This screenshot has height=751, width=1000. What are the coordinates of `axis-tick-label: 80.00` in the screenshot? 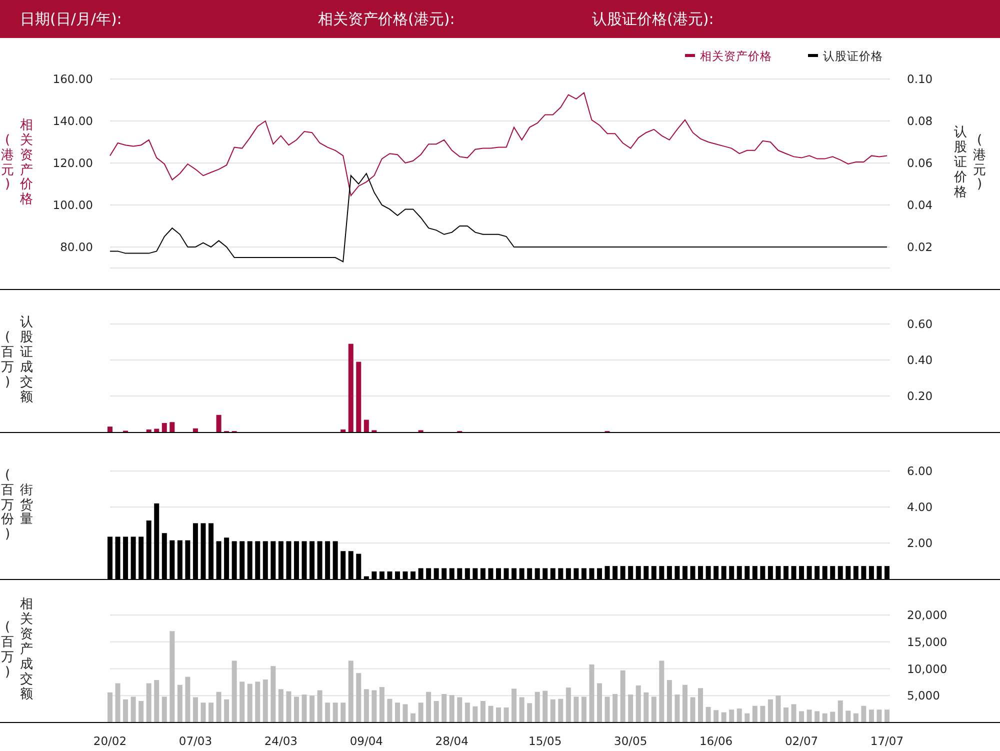 It's located at (76, 247).